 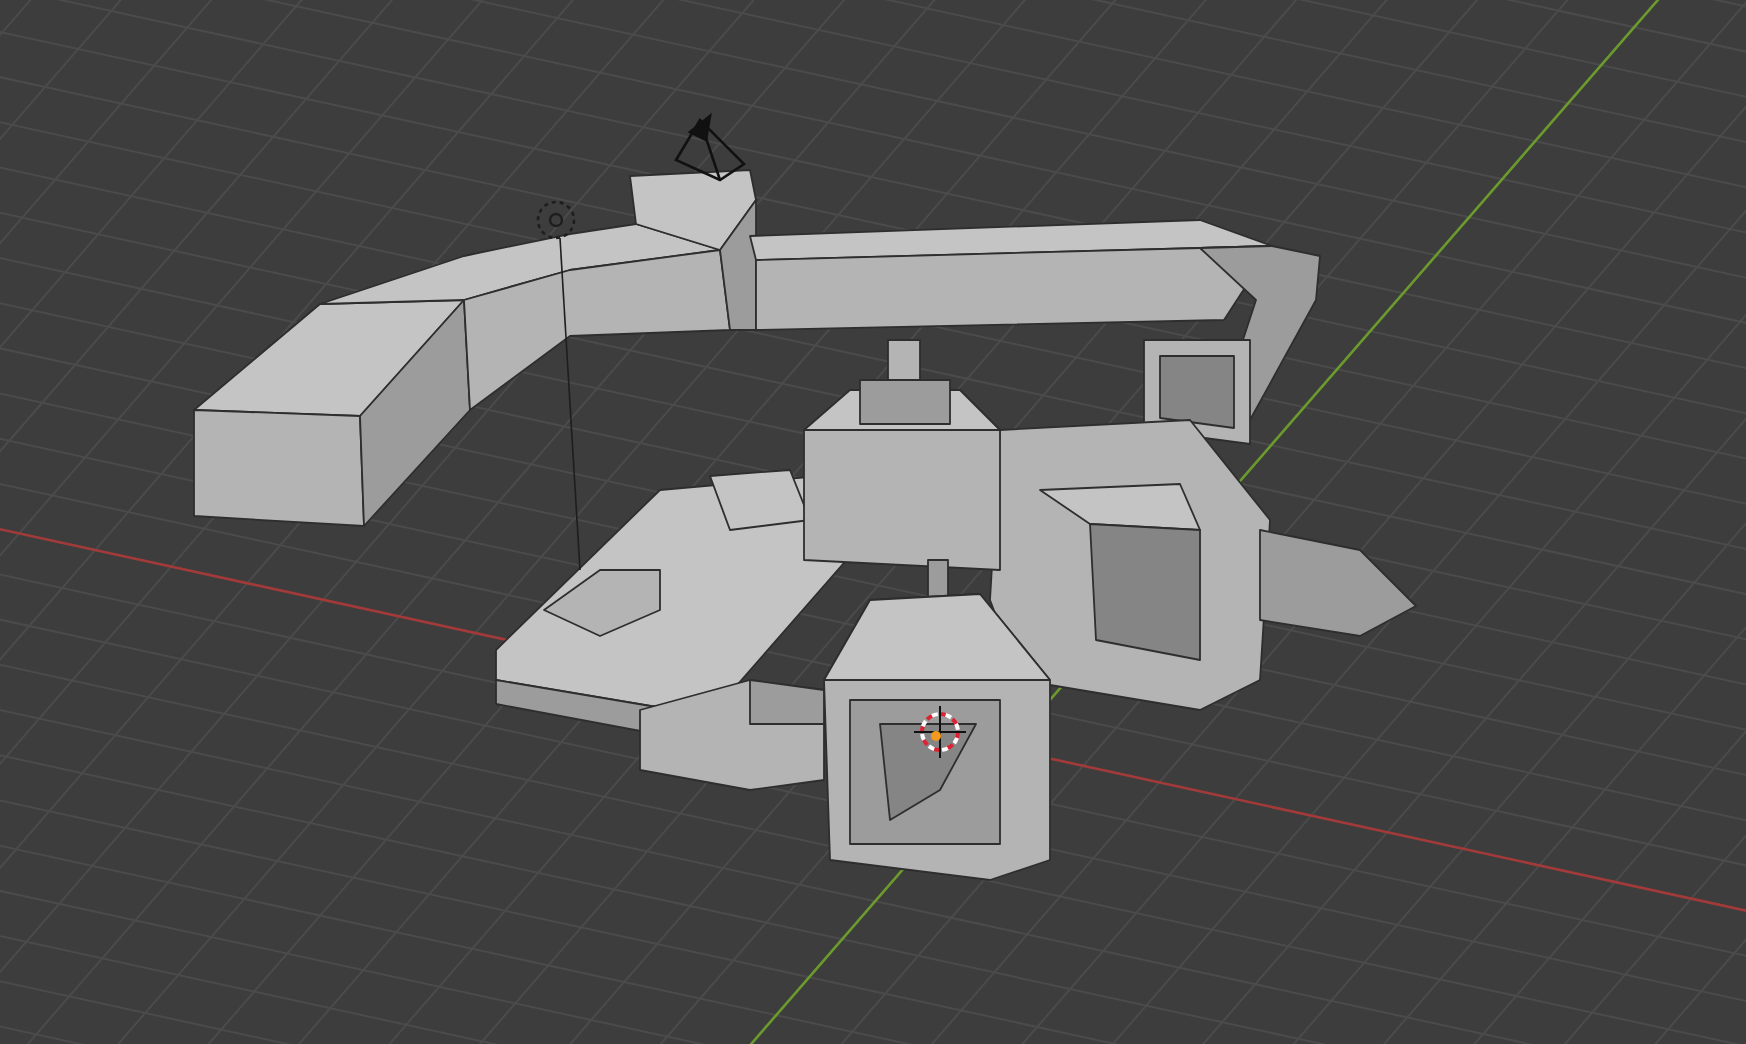 What do you see at coordinates (558, 385) in the screenshot?
I see `light-icon` at bounding box center [558, 385].